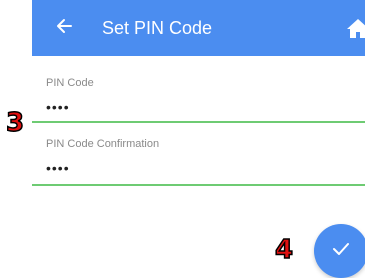 This screenshot has height=278, width=365. I want to click on arrow-left-icon, so click(64, 28).